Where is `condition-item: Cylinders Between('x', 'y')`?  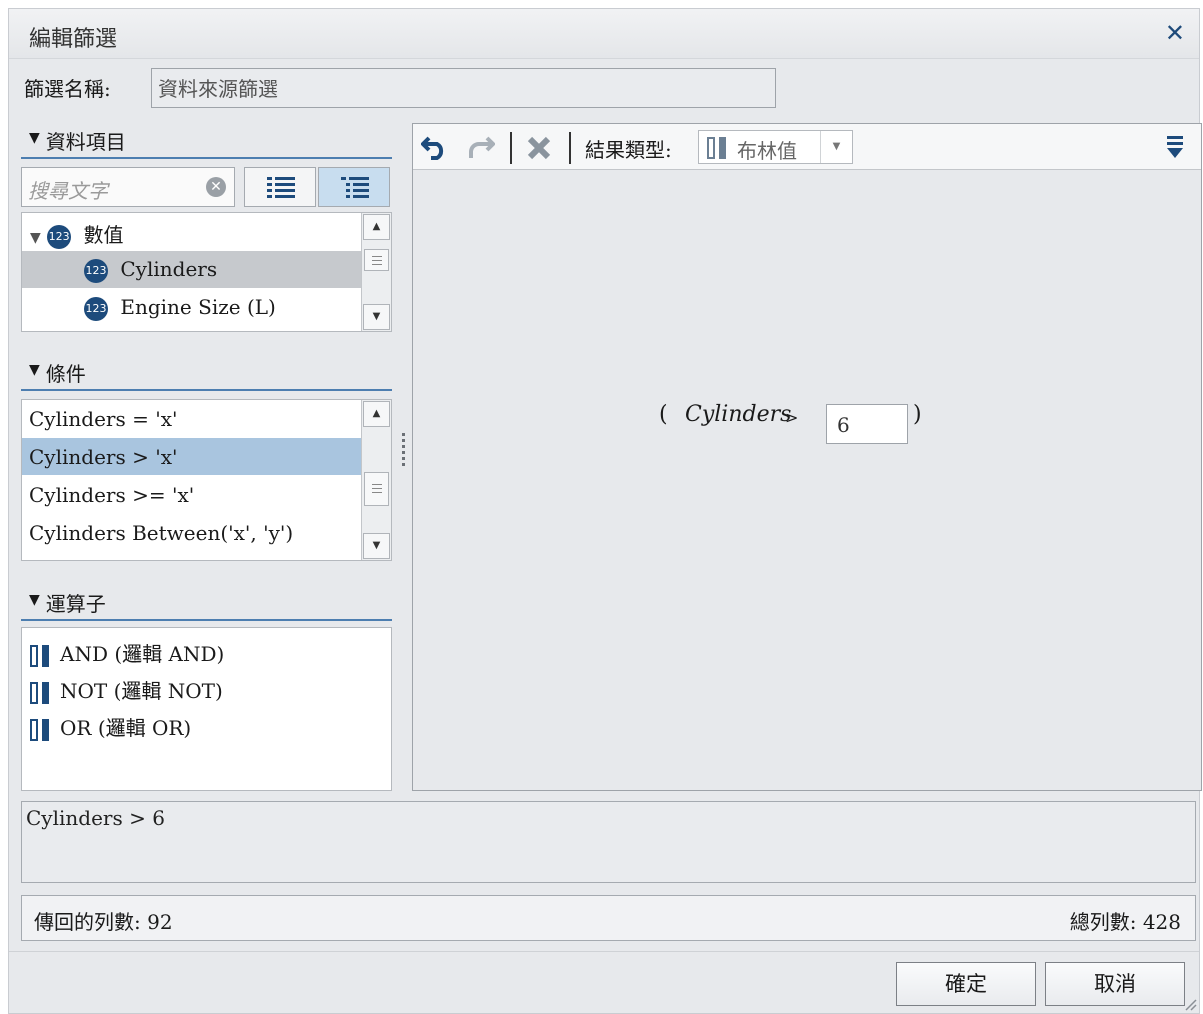 condition-item: Cylinders Between('x', 'y') is located at coordinates (192, 532).